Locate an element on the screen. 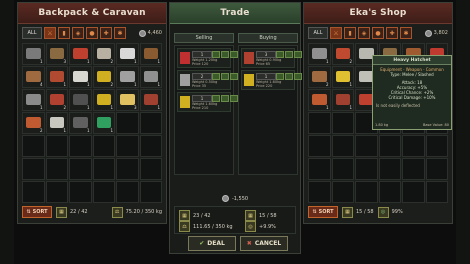  filter-medicine-icon: ✚ is located at coordinates (106, 33).